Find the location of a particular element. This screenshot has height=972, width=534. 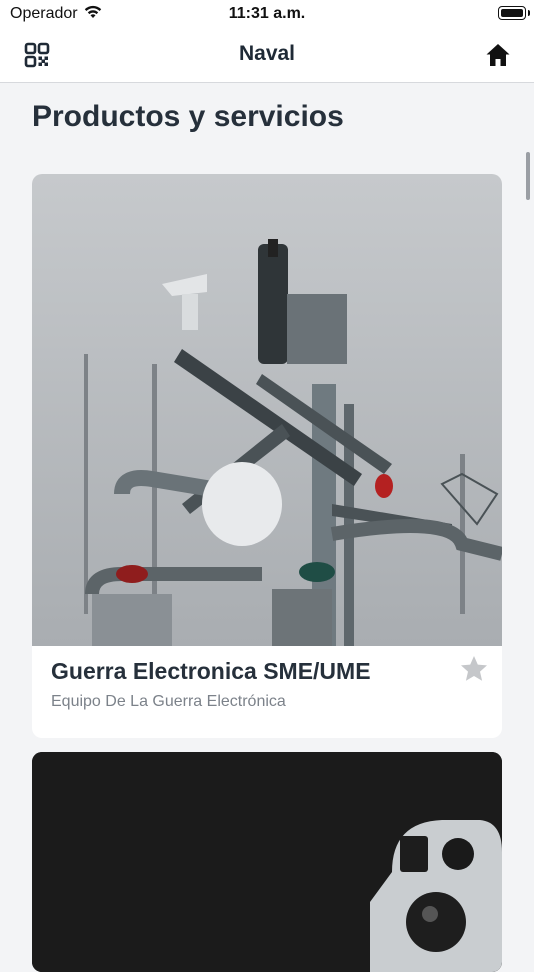

clock: 11:31 a.m. is located at coordinates (267, 13).